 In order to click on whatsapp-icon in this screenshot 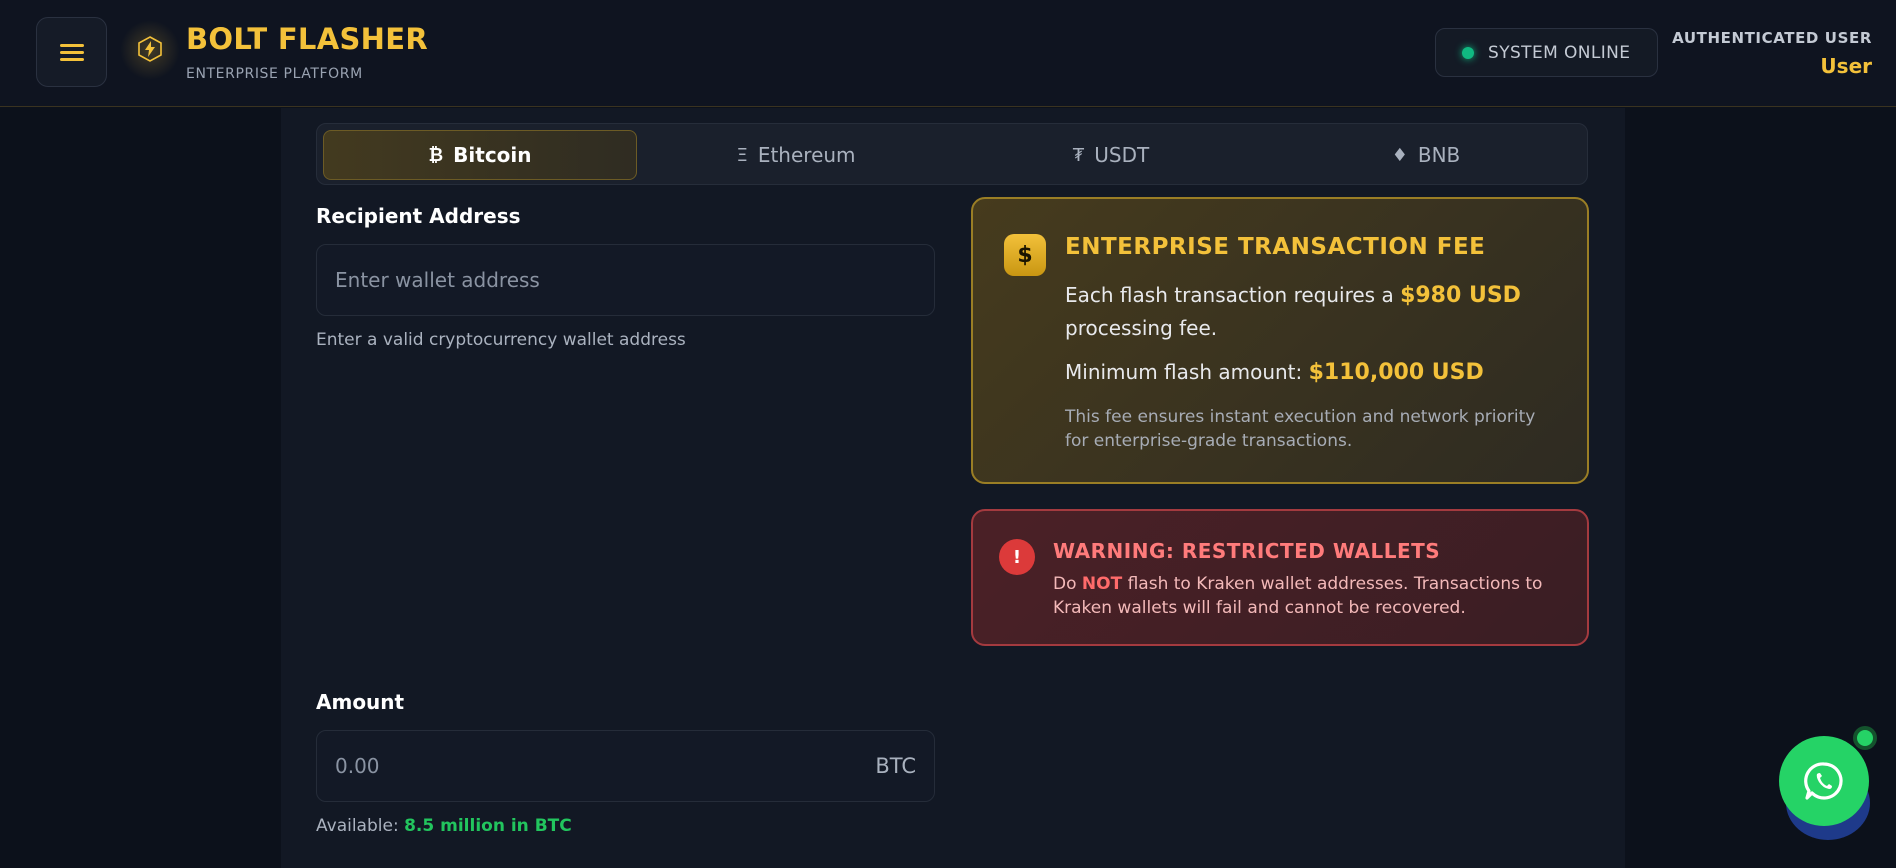, I will do `click(1823, 781)`.